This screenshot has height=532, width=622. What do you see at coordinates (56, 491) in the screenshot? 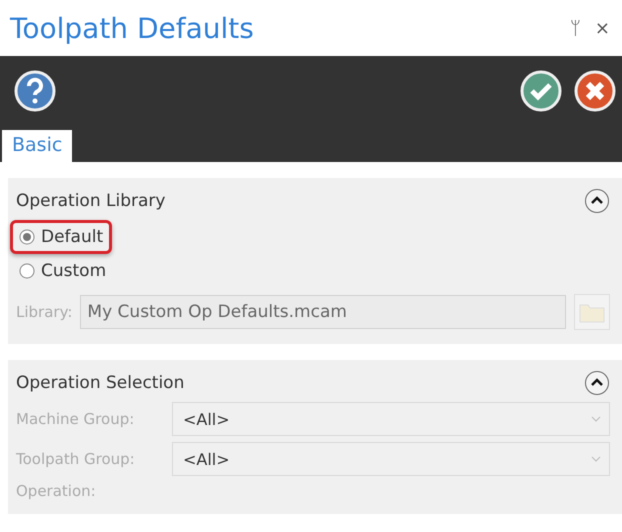
I see `operation-label: Operation:` at bounding box center [56, 491].